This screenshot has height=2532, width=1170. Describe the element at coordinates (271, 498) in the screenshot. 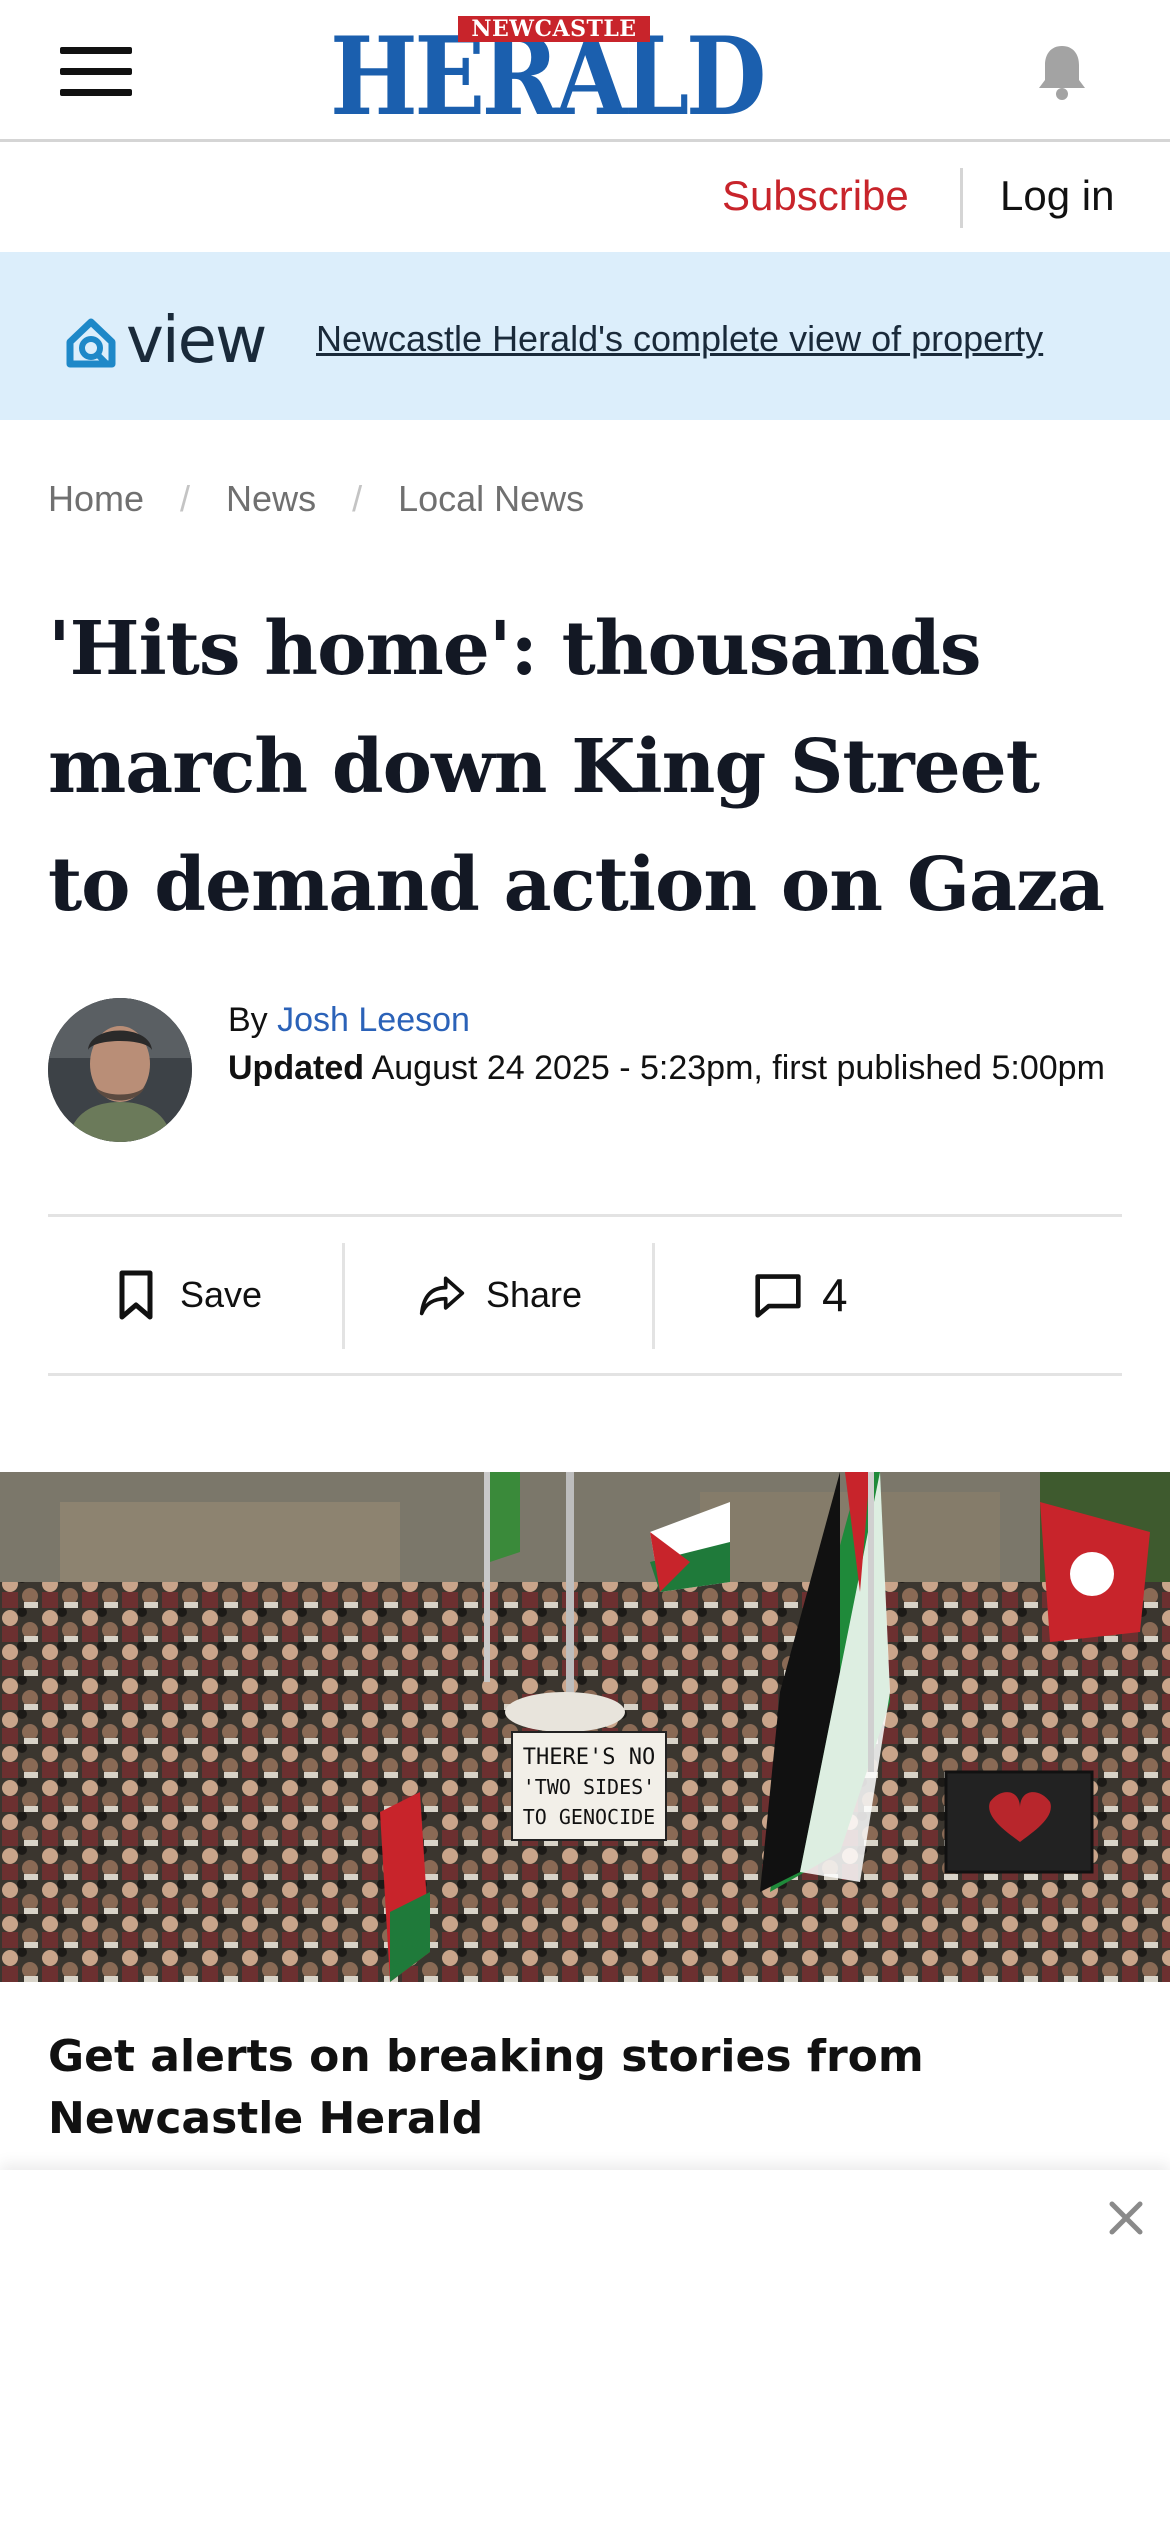

I see `breadcrumb-news: News` at that location.